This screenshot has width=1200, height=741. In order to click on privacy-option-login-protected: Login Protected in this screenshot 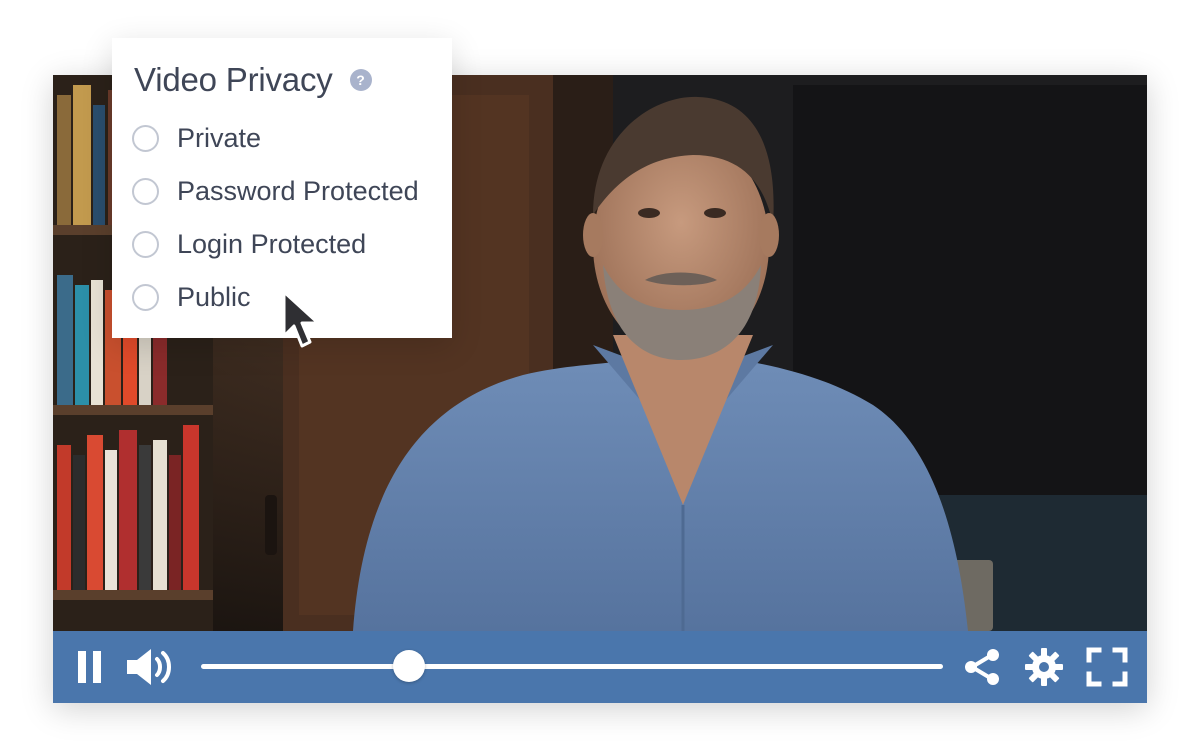, I will do `click(249, 244)`.